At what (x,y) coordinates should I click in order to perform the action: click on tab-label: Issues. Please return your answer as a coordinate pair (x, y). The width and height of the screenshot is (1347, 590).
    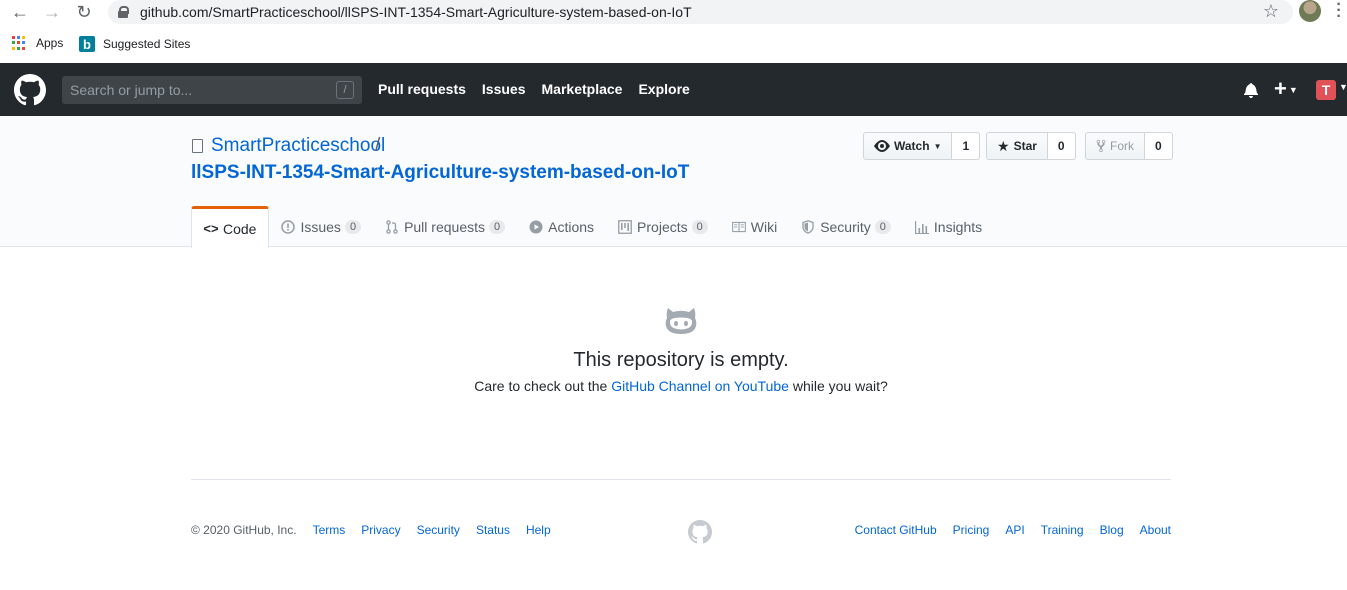
    Looking at the image, I should click on (320, 226).